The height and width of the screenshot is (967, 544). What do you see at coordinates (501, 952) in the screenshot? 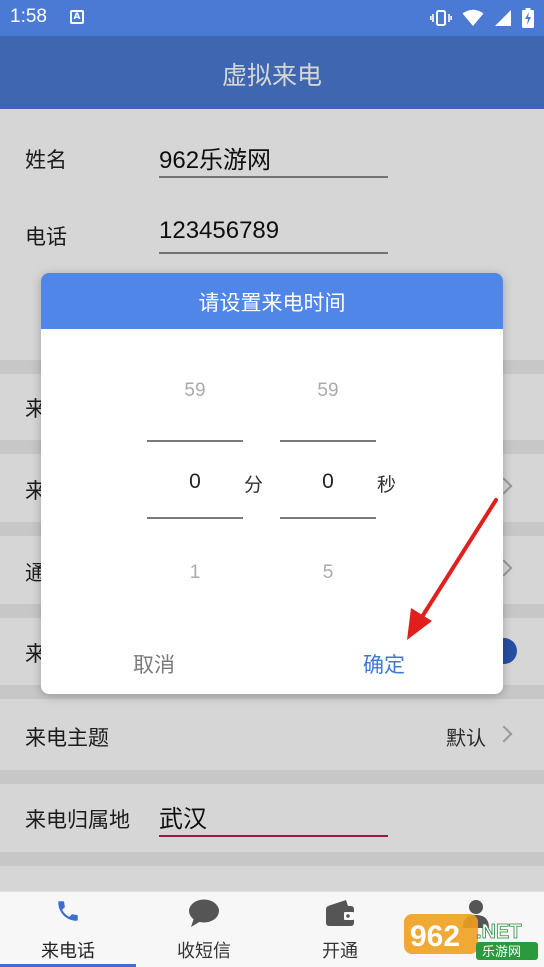
I see `svg-text: 乐游网` at bounding box center [501, 952].